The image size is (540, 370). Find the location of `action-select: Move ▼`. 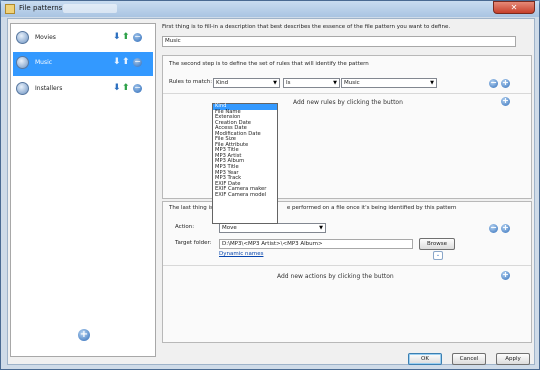

action-select: Move ▼ is located at coordinates (272, 228).